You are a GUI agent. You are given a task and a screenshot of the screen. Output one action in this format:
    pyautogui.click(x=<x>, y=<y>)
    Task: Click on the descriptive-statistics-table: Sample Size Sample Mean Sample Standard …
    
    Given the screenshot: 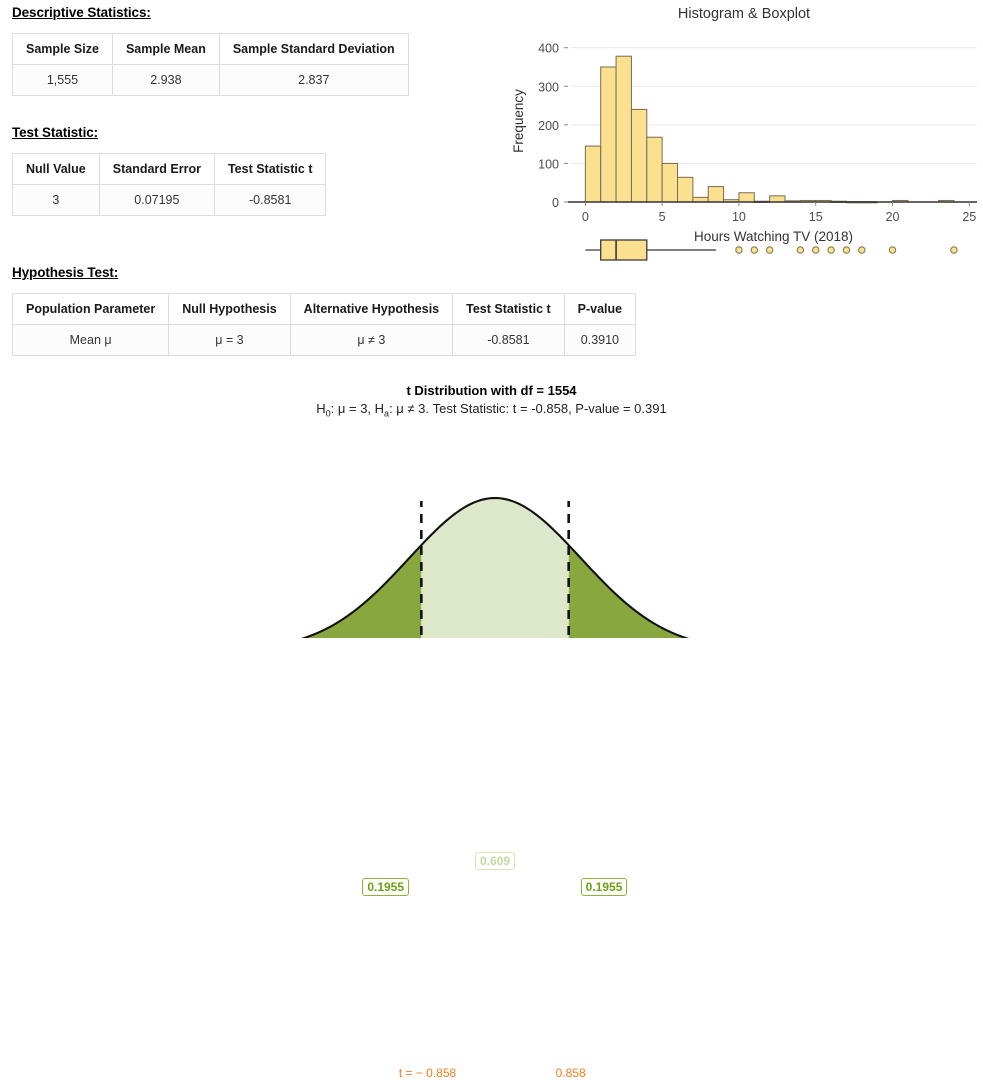 What is the action you would take?
    pyautogui.click(x=210, y=64)
    